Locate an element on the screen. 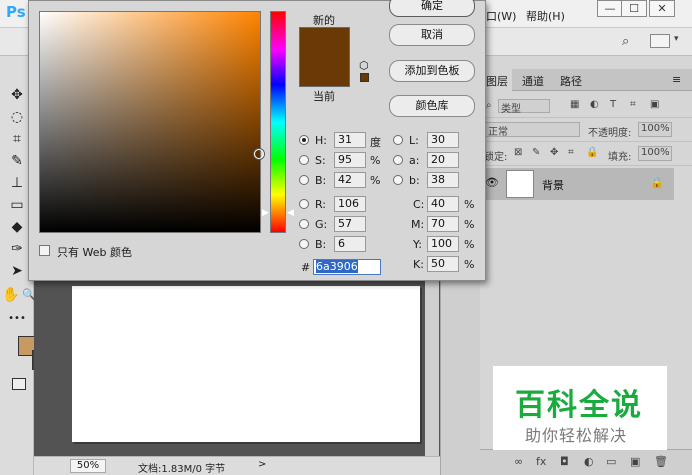 The image size is (692, 475). blend-mode-select: 正常 is located at coordinates (532, 130).